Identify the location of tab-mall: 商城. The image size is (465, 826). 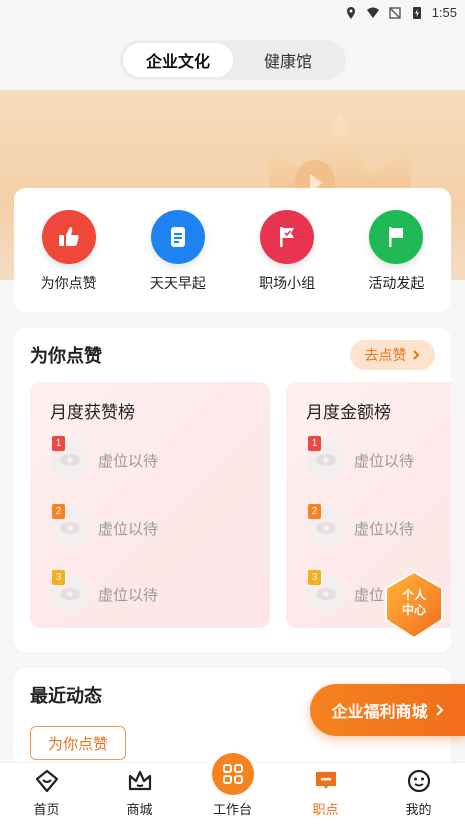
(139, 794).